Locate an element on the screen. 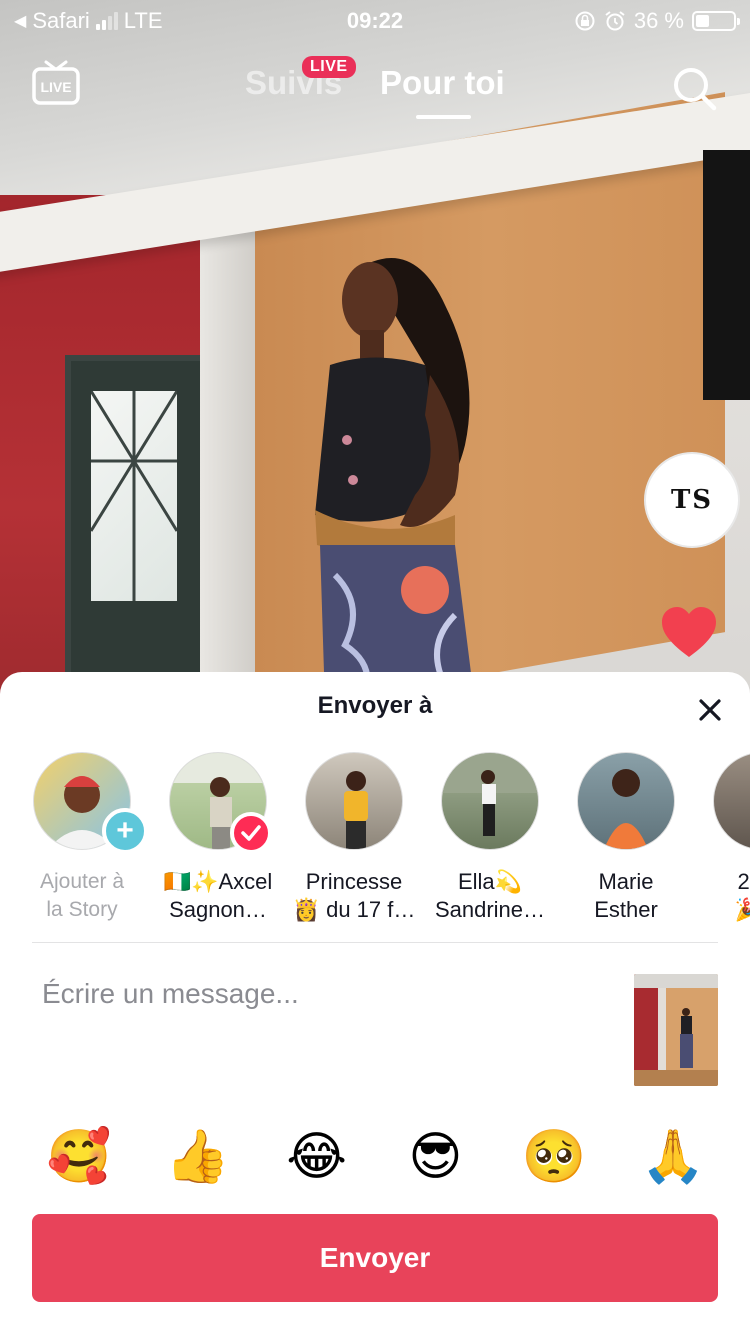 Image resolution: width=750 pixels, height=1334 pixels. top-navigation: LIVE Suivis LIVE Pour toi is located at coordinates (375, 87).